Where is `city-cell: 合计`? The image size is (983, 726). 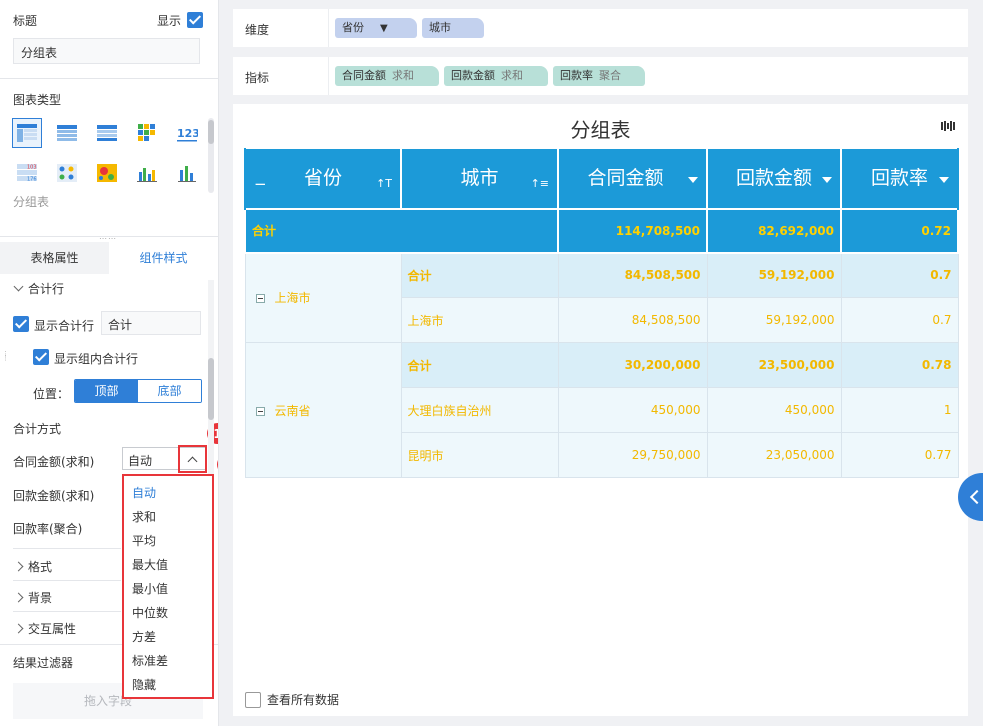
city-cell: 合计 is located at coordinates (479, 275).